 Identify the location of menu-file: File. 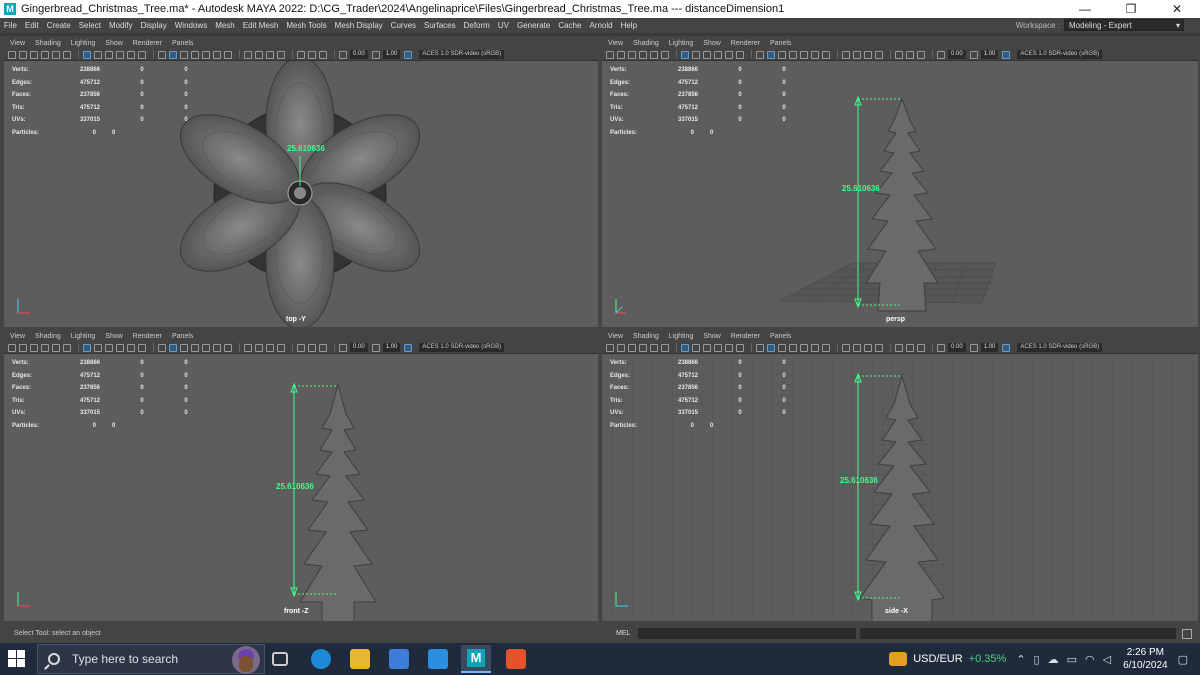
(10, 25).